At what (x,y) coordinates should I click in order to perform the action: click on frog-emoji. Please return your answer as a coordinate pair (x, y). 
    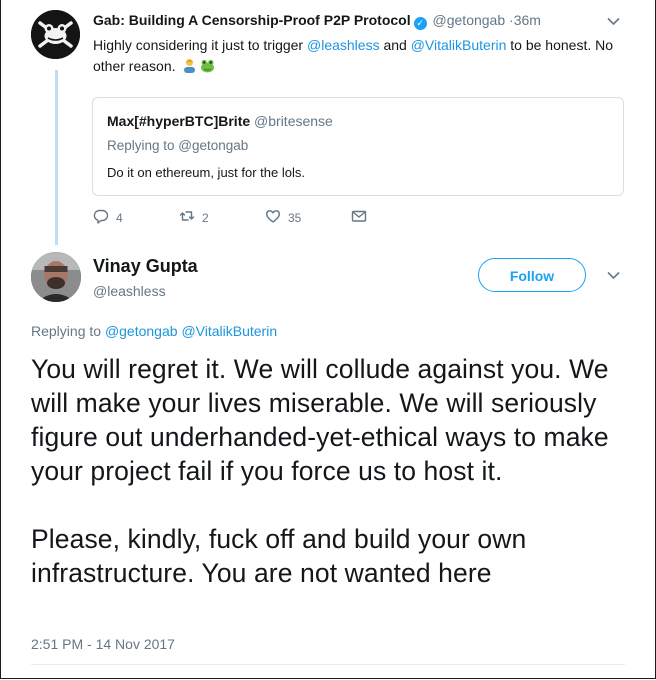
    Looking at the image, I should click on (207, 65).